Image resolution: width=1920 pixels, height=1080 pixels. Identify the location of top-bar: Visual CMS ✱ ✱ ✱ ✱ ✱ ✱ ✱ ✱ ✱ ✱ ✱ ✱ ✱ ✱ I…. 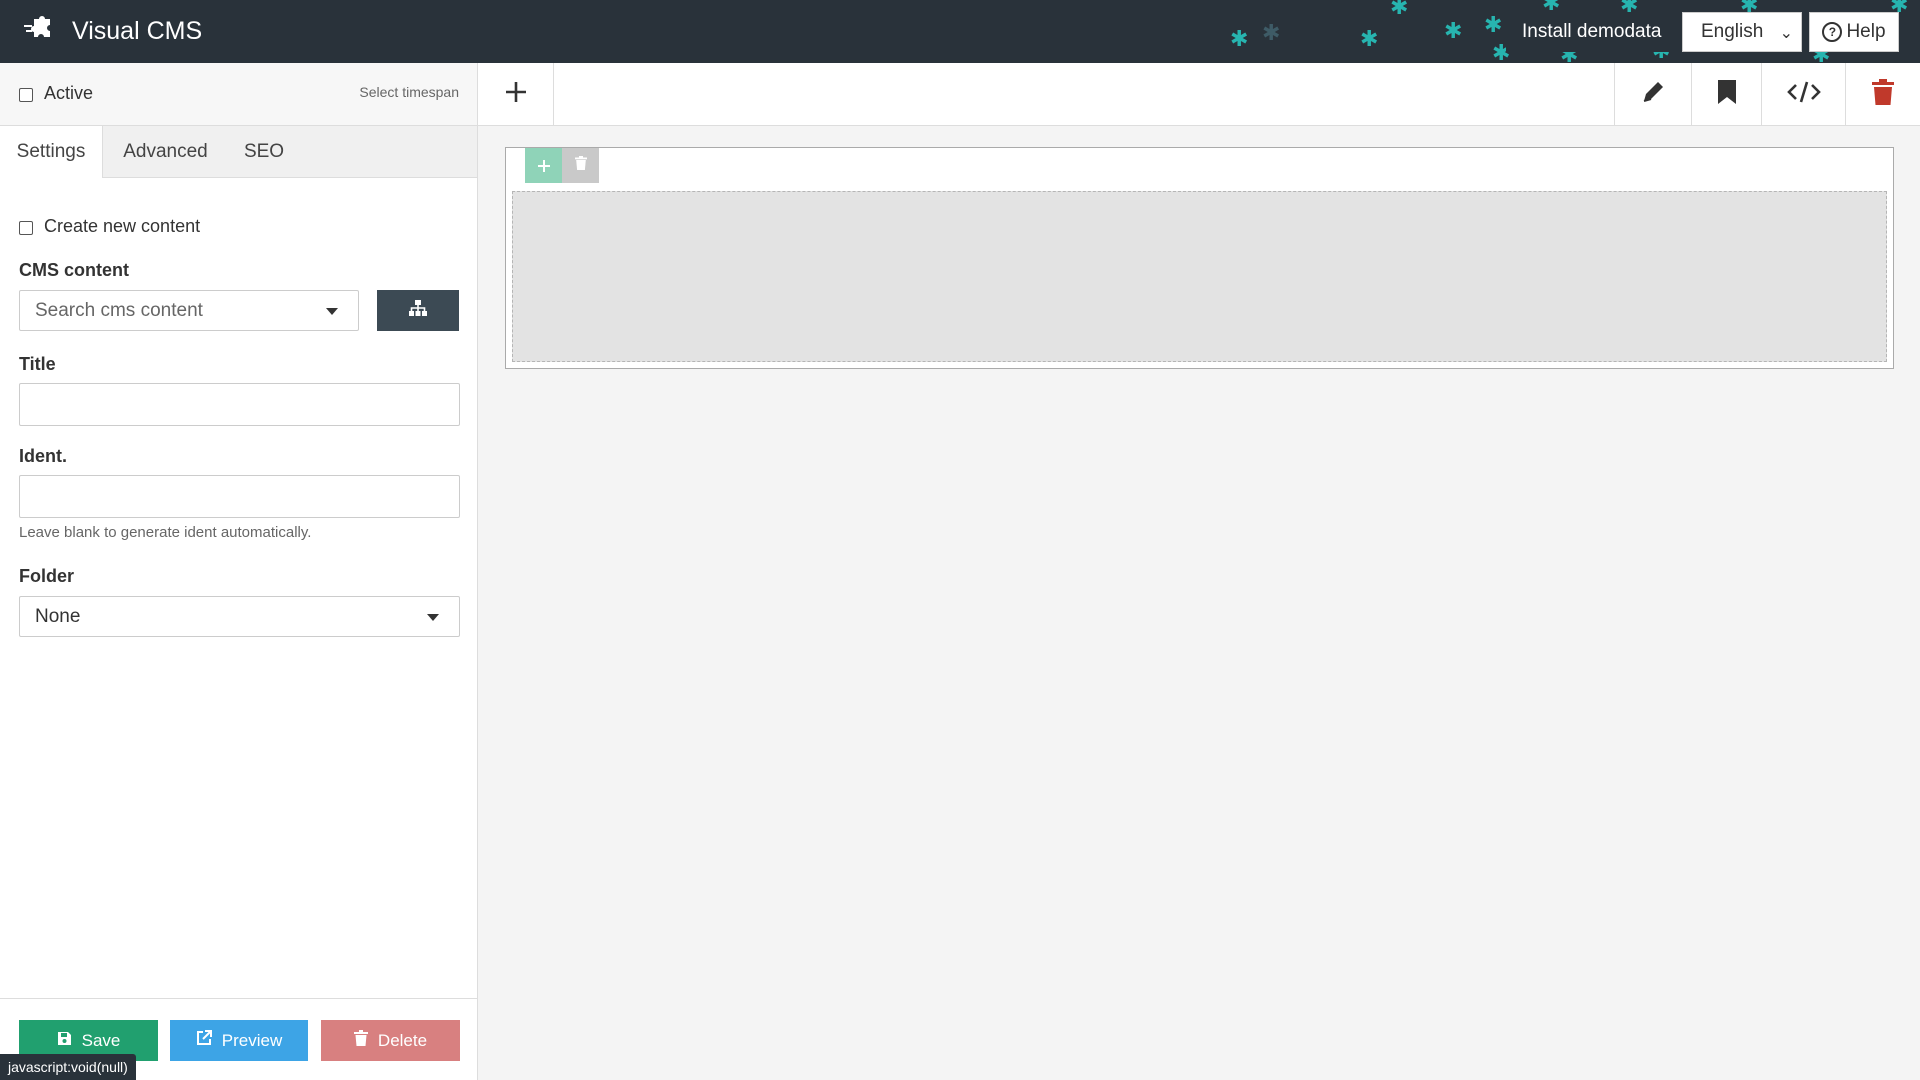
(960, 31).